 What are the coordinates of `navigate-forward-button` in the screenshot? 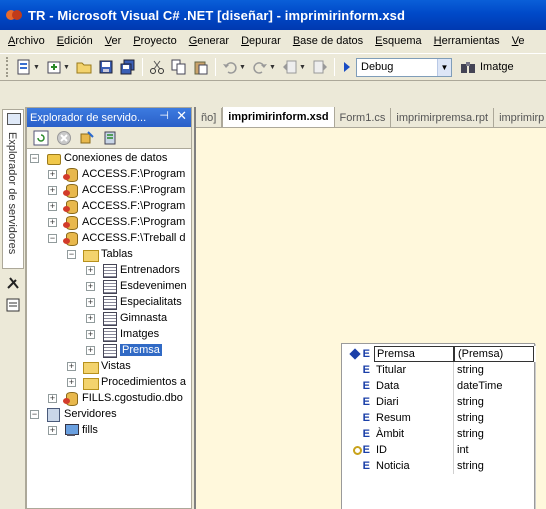 It's located at (320, 67).